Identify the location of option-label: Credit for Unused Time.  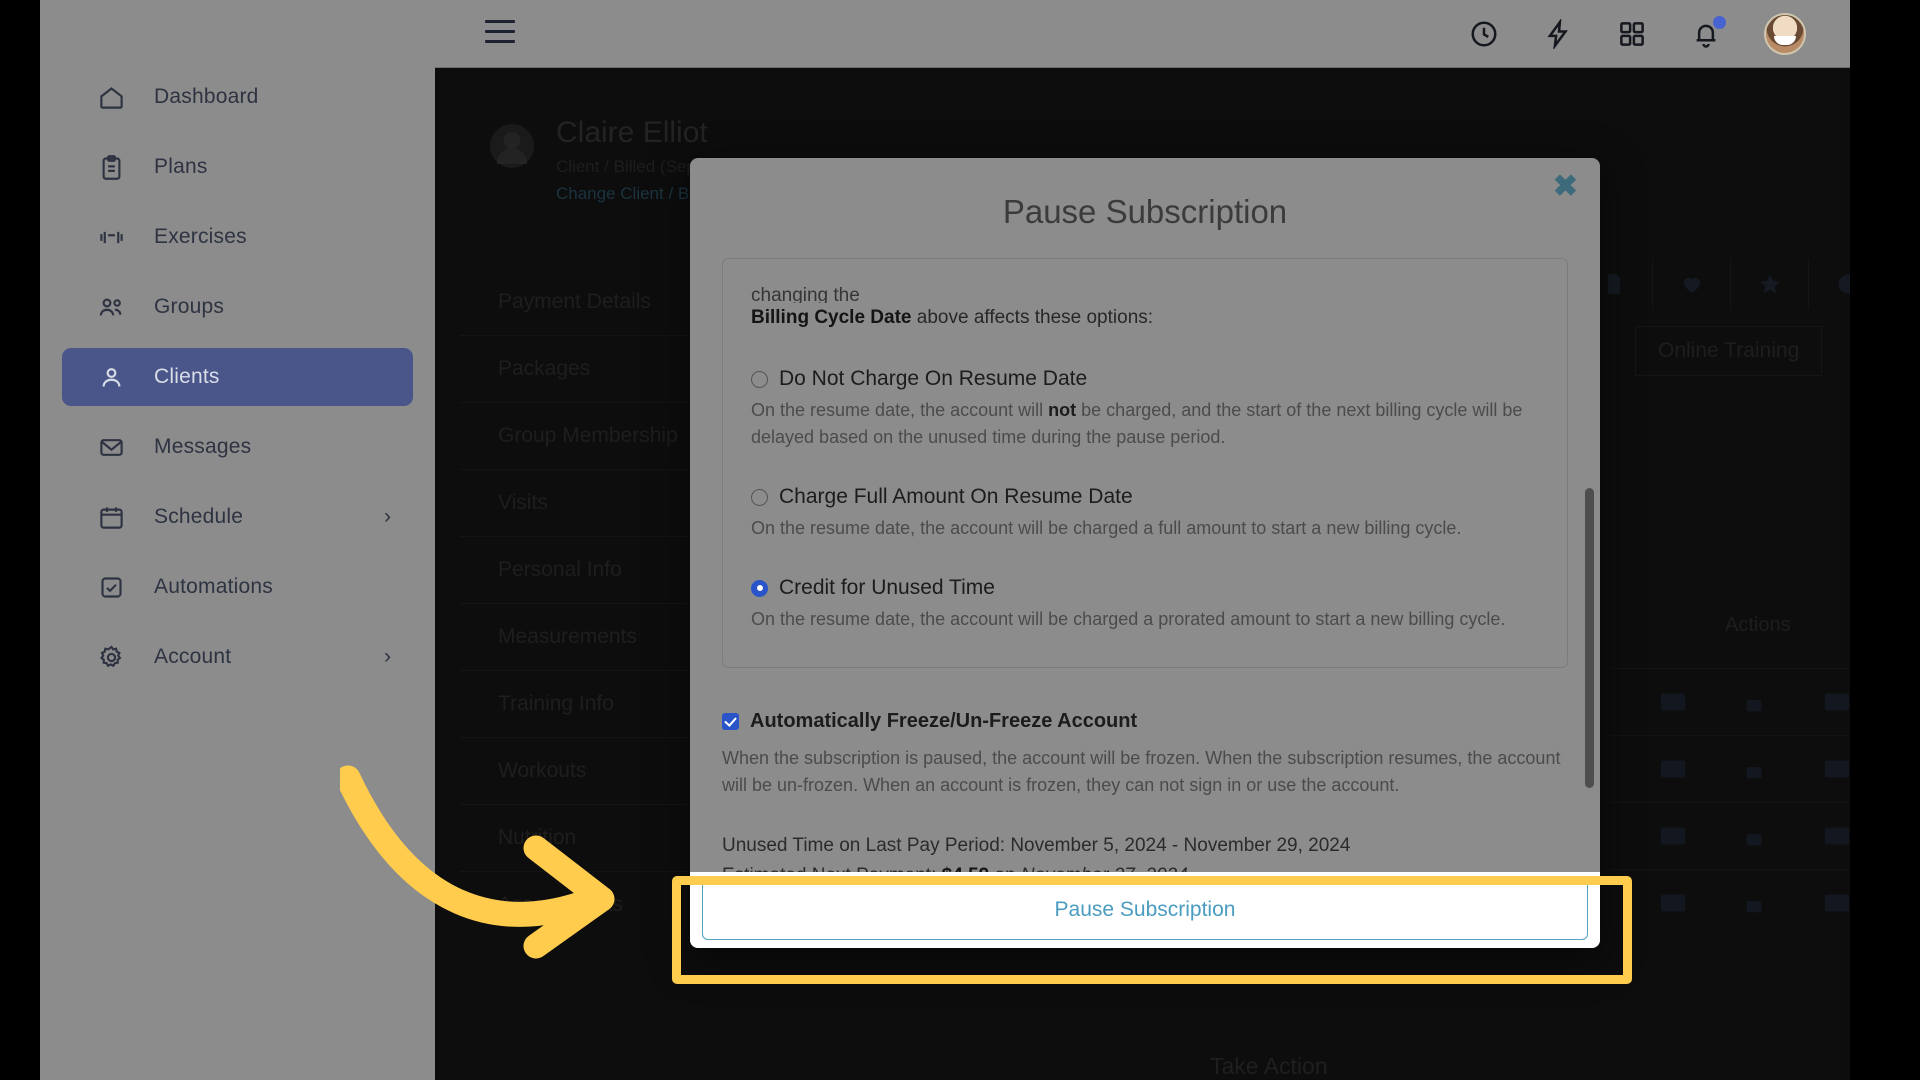
(887, 587).